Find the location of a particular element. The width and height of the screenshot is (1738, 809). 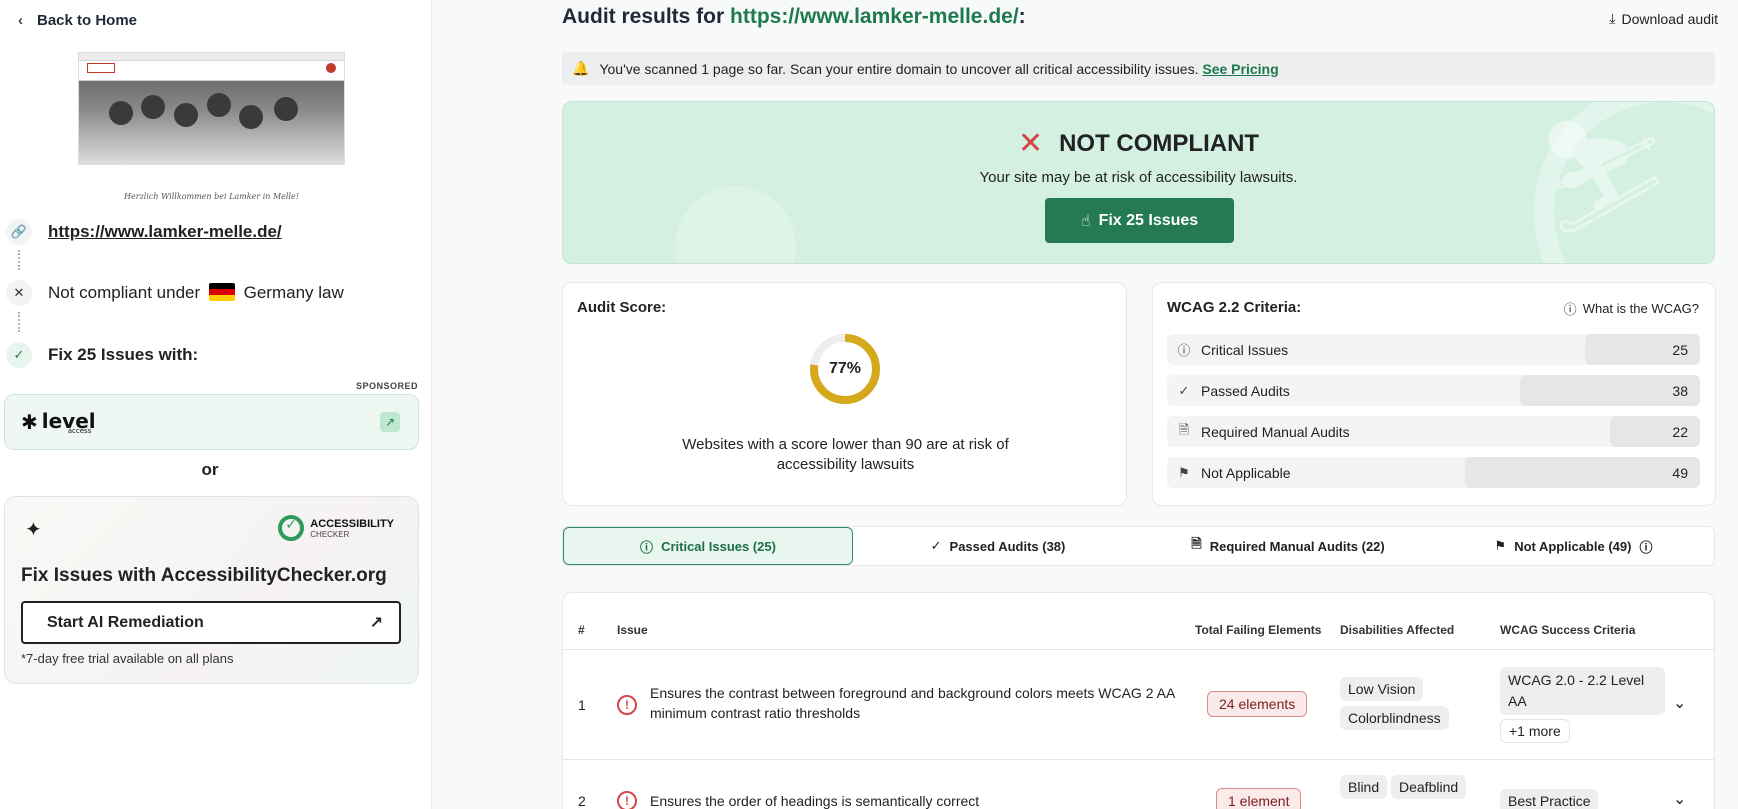

trial-note: *7-day free trial available on all plans is located at coordinates (127, 658).